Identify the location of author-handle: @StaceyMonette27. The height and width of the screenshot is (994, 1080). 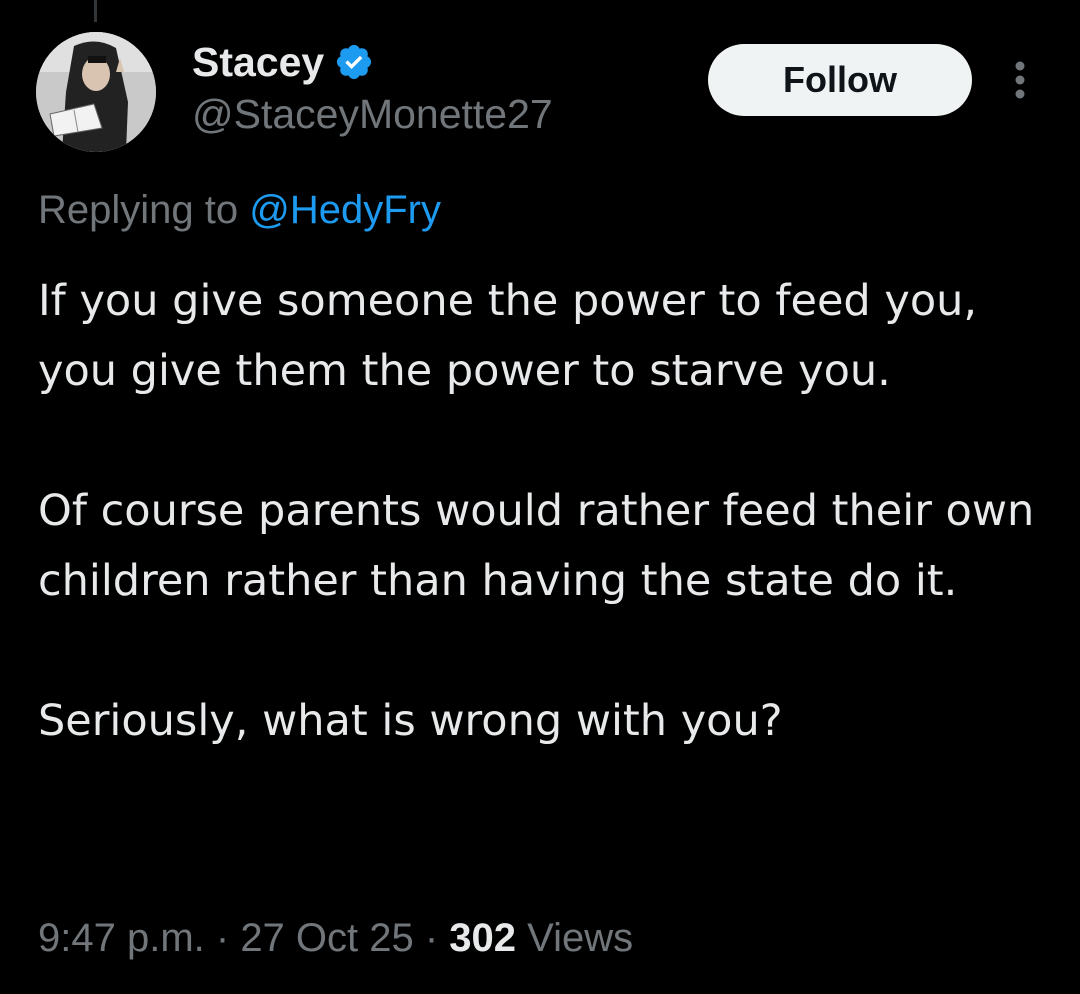
(372, 114).